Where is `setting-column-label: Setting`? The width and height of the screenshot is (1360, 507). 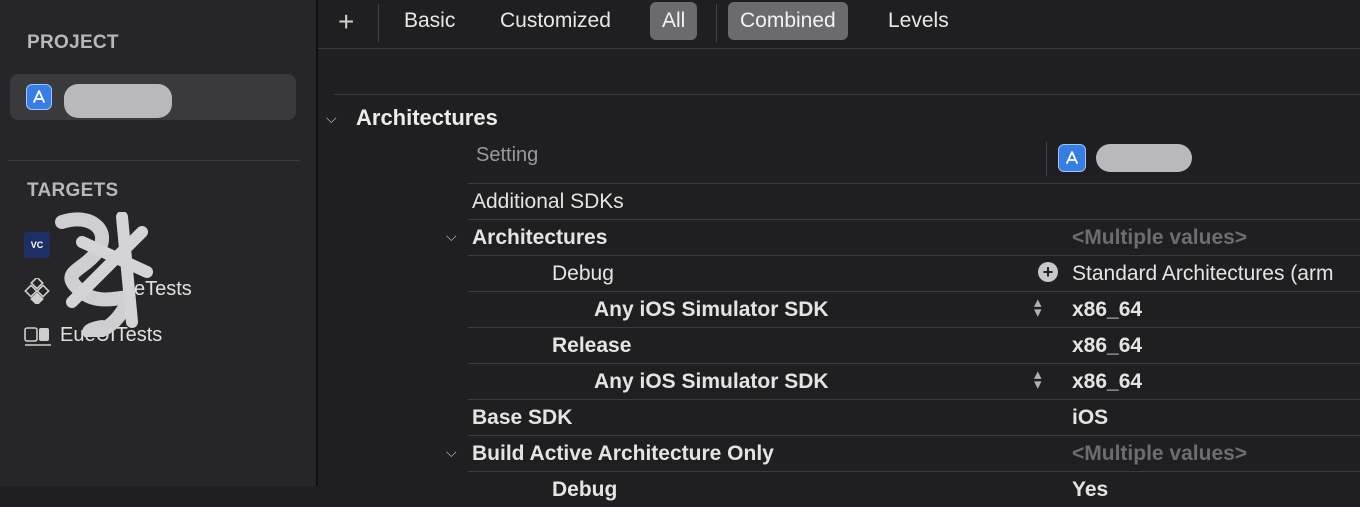
setting-column-label: Setting is located at coordinates (507, 155).